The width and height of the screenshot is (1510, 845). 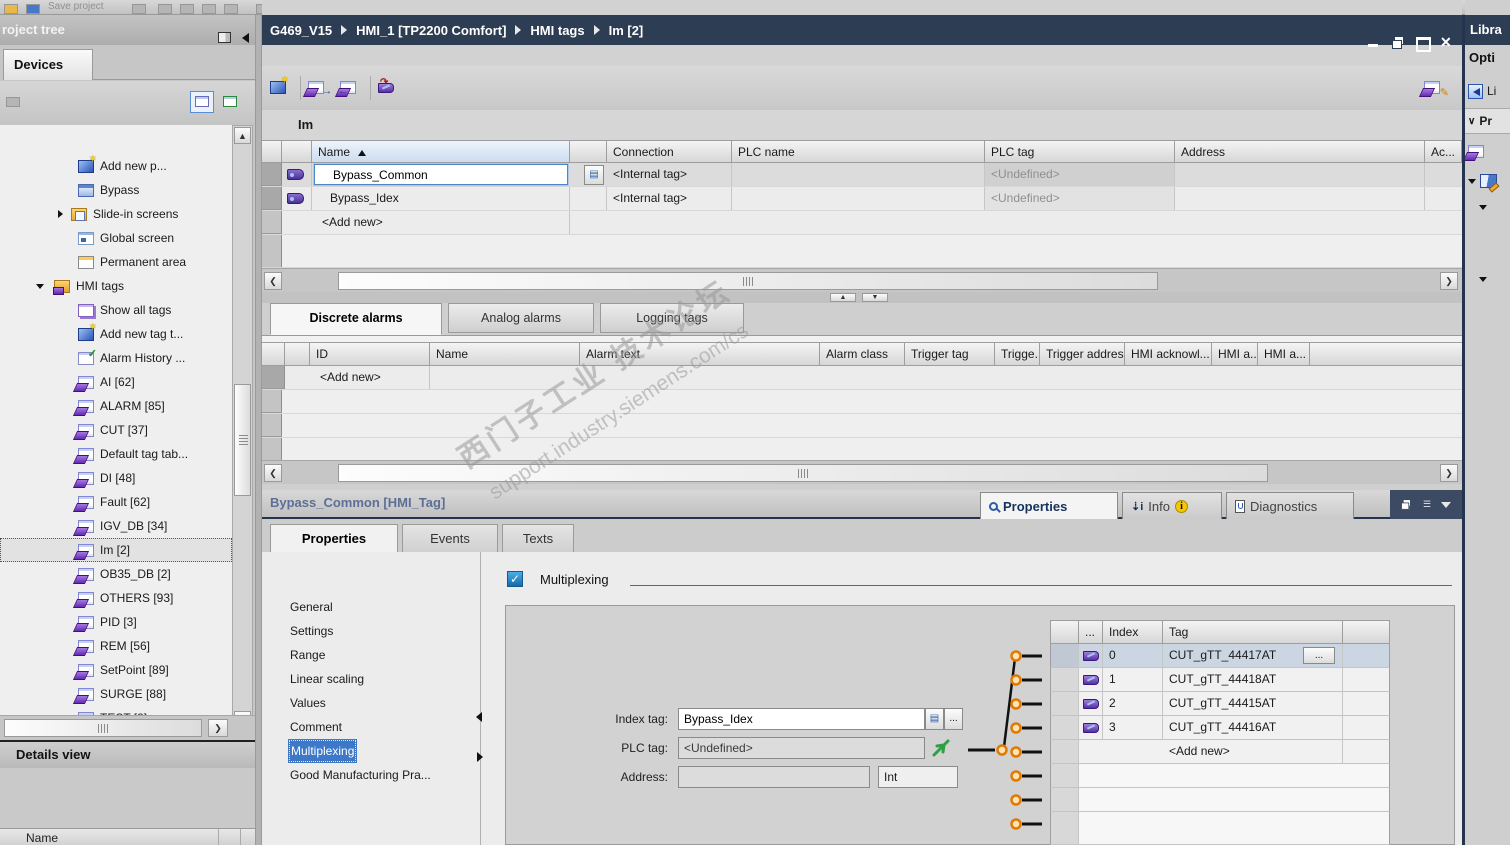 I want to click on cell-tag: CUT_gTT_44416AT, so click(x=1253, y=727).